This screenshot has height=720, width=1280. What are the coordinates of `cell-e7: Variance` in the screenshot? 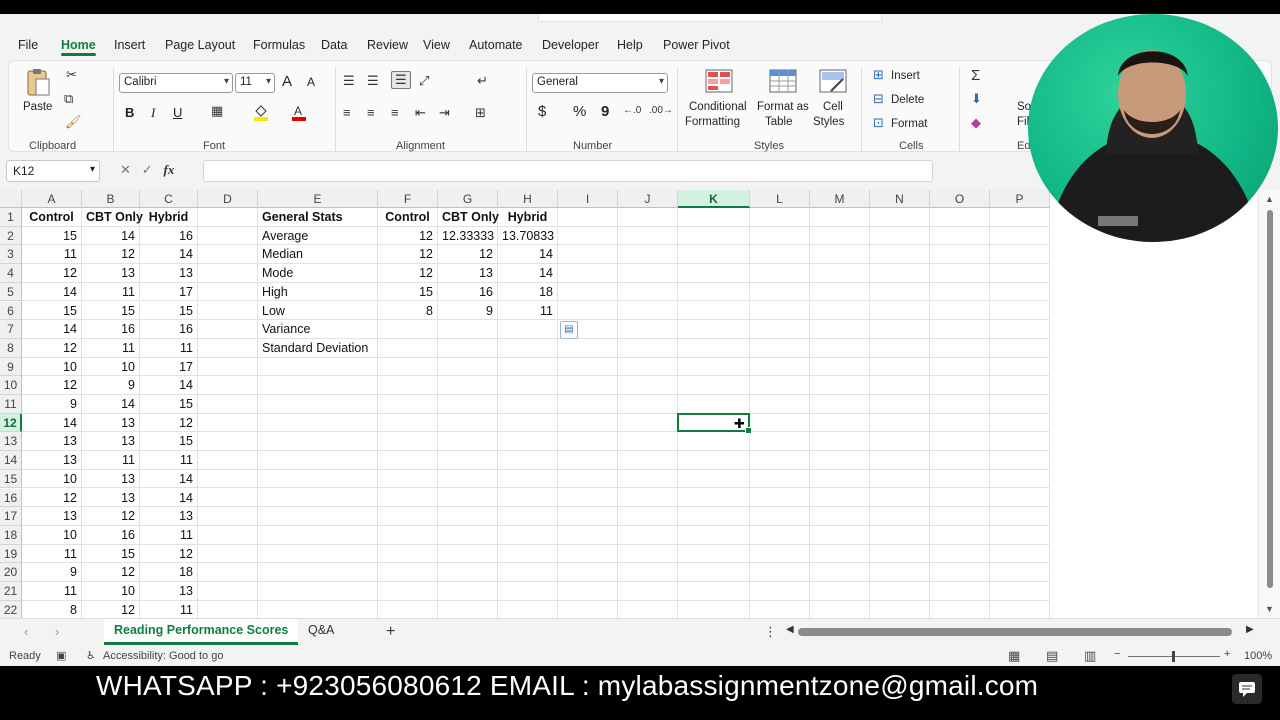 It's located at (318, 329).